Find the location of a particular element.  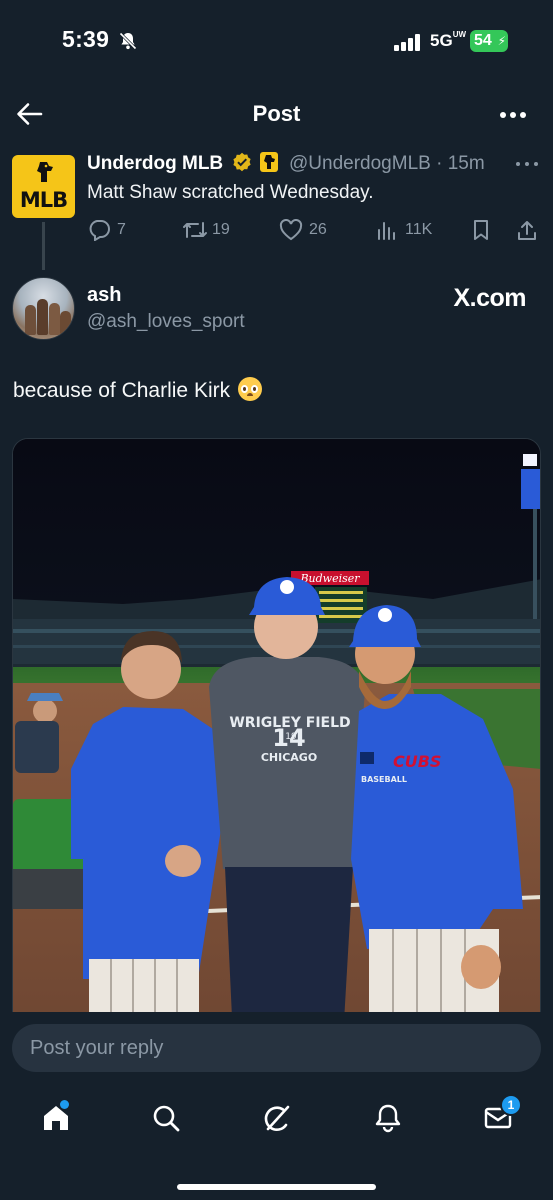

quoted-tweet-header: Underdog MLB @UnderdogMLB · 15m is located at coordinates (286, 163).